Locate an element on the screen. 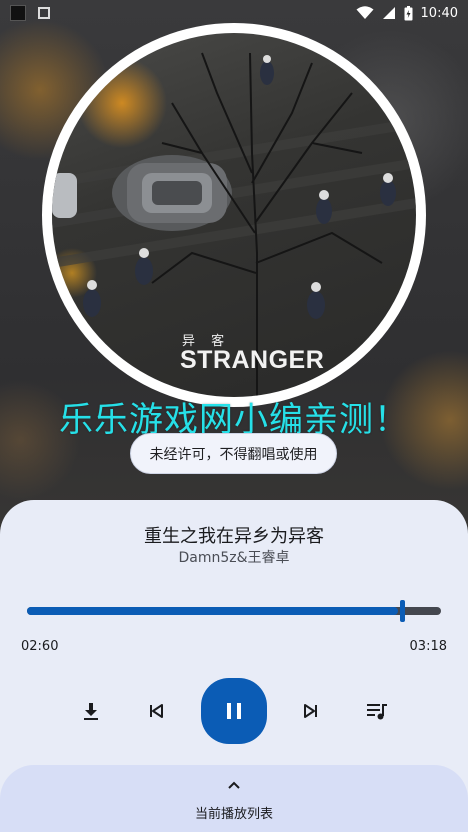 This screenshot has width=468, height=832. next-button is located at coordinates (311, 711).